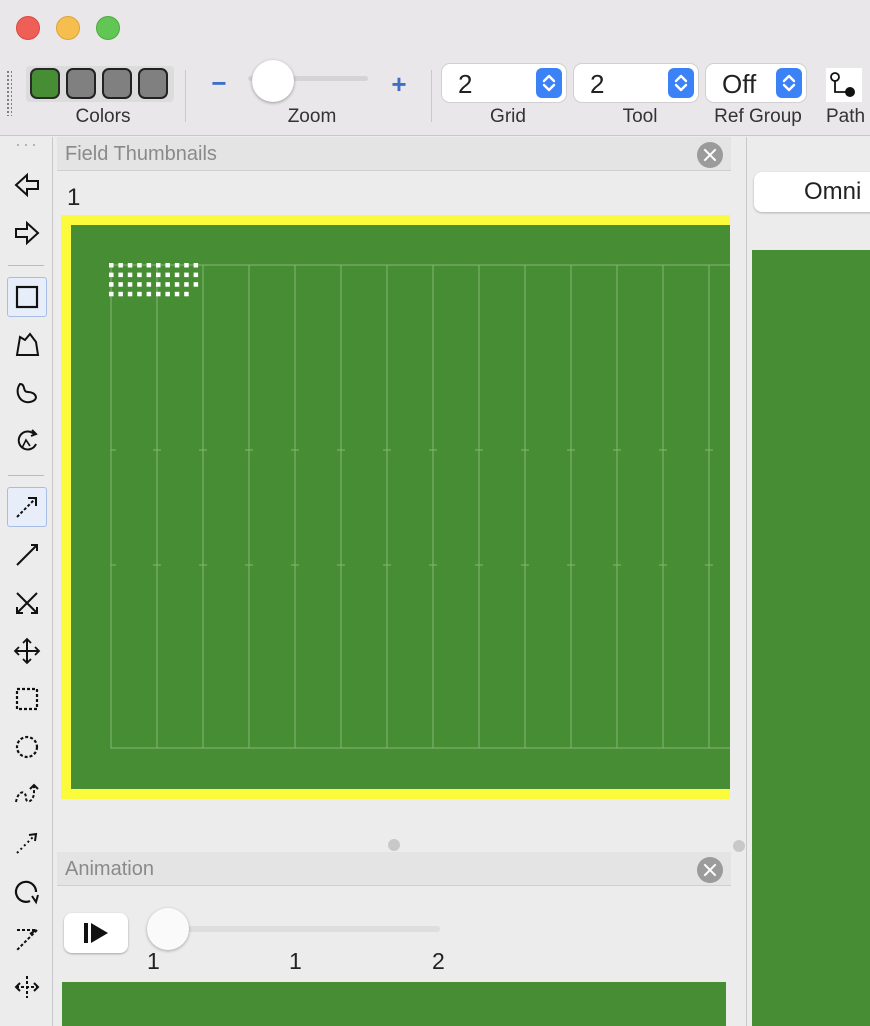 The width and height of the screenshot is (870, 1026). I want to click on main-field-canvas, so click(811, 638).